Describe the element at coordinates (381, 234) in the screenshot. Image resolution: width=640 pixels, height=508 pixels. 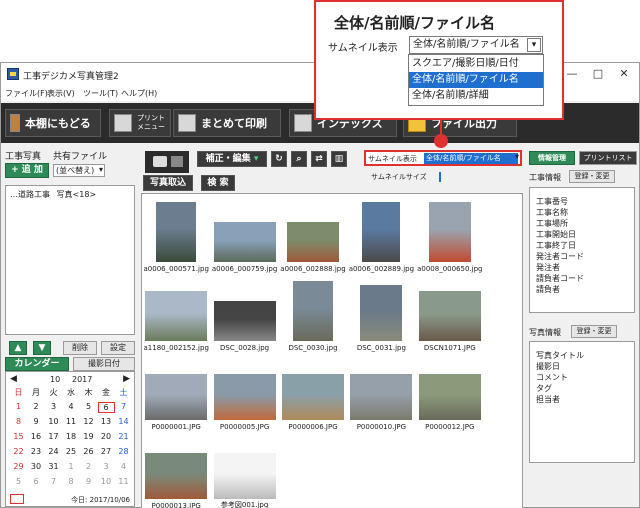
I see `photo-thumbnail: a0006_002889.jpg` at that location.